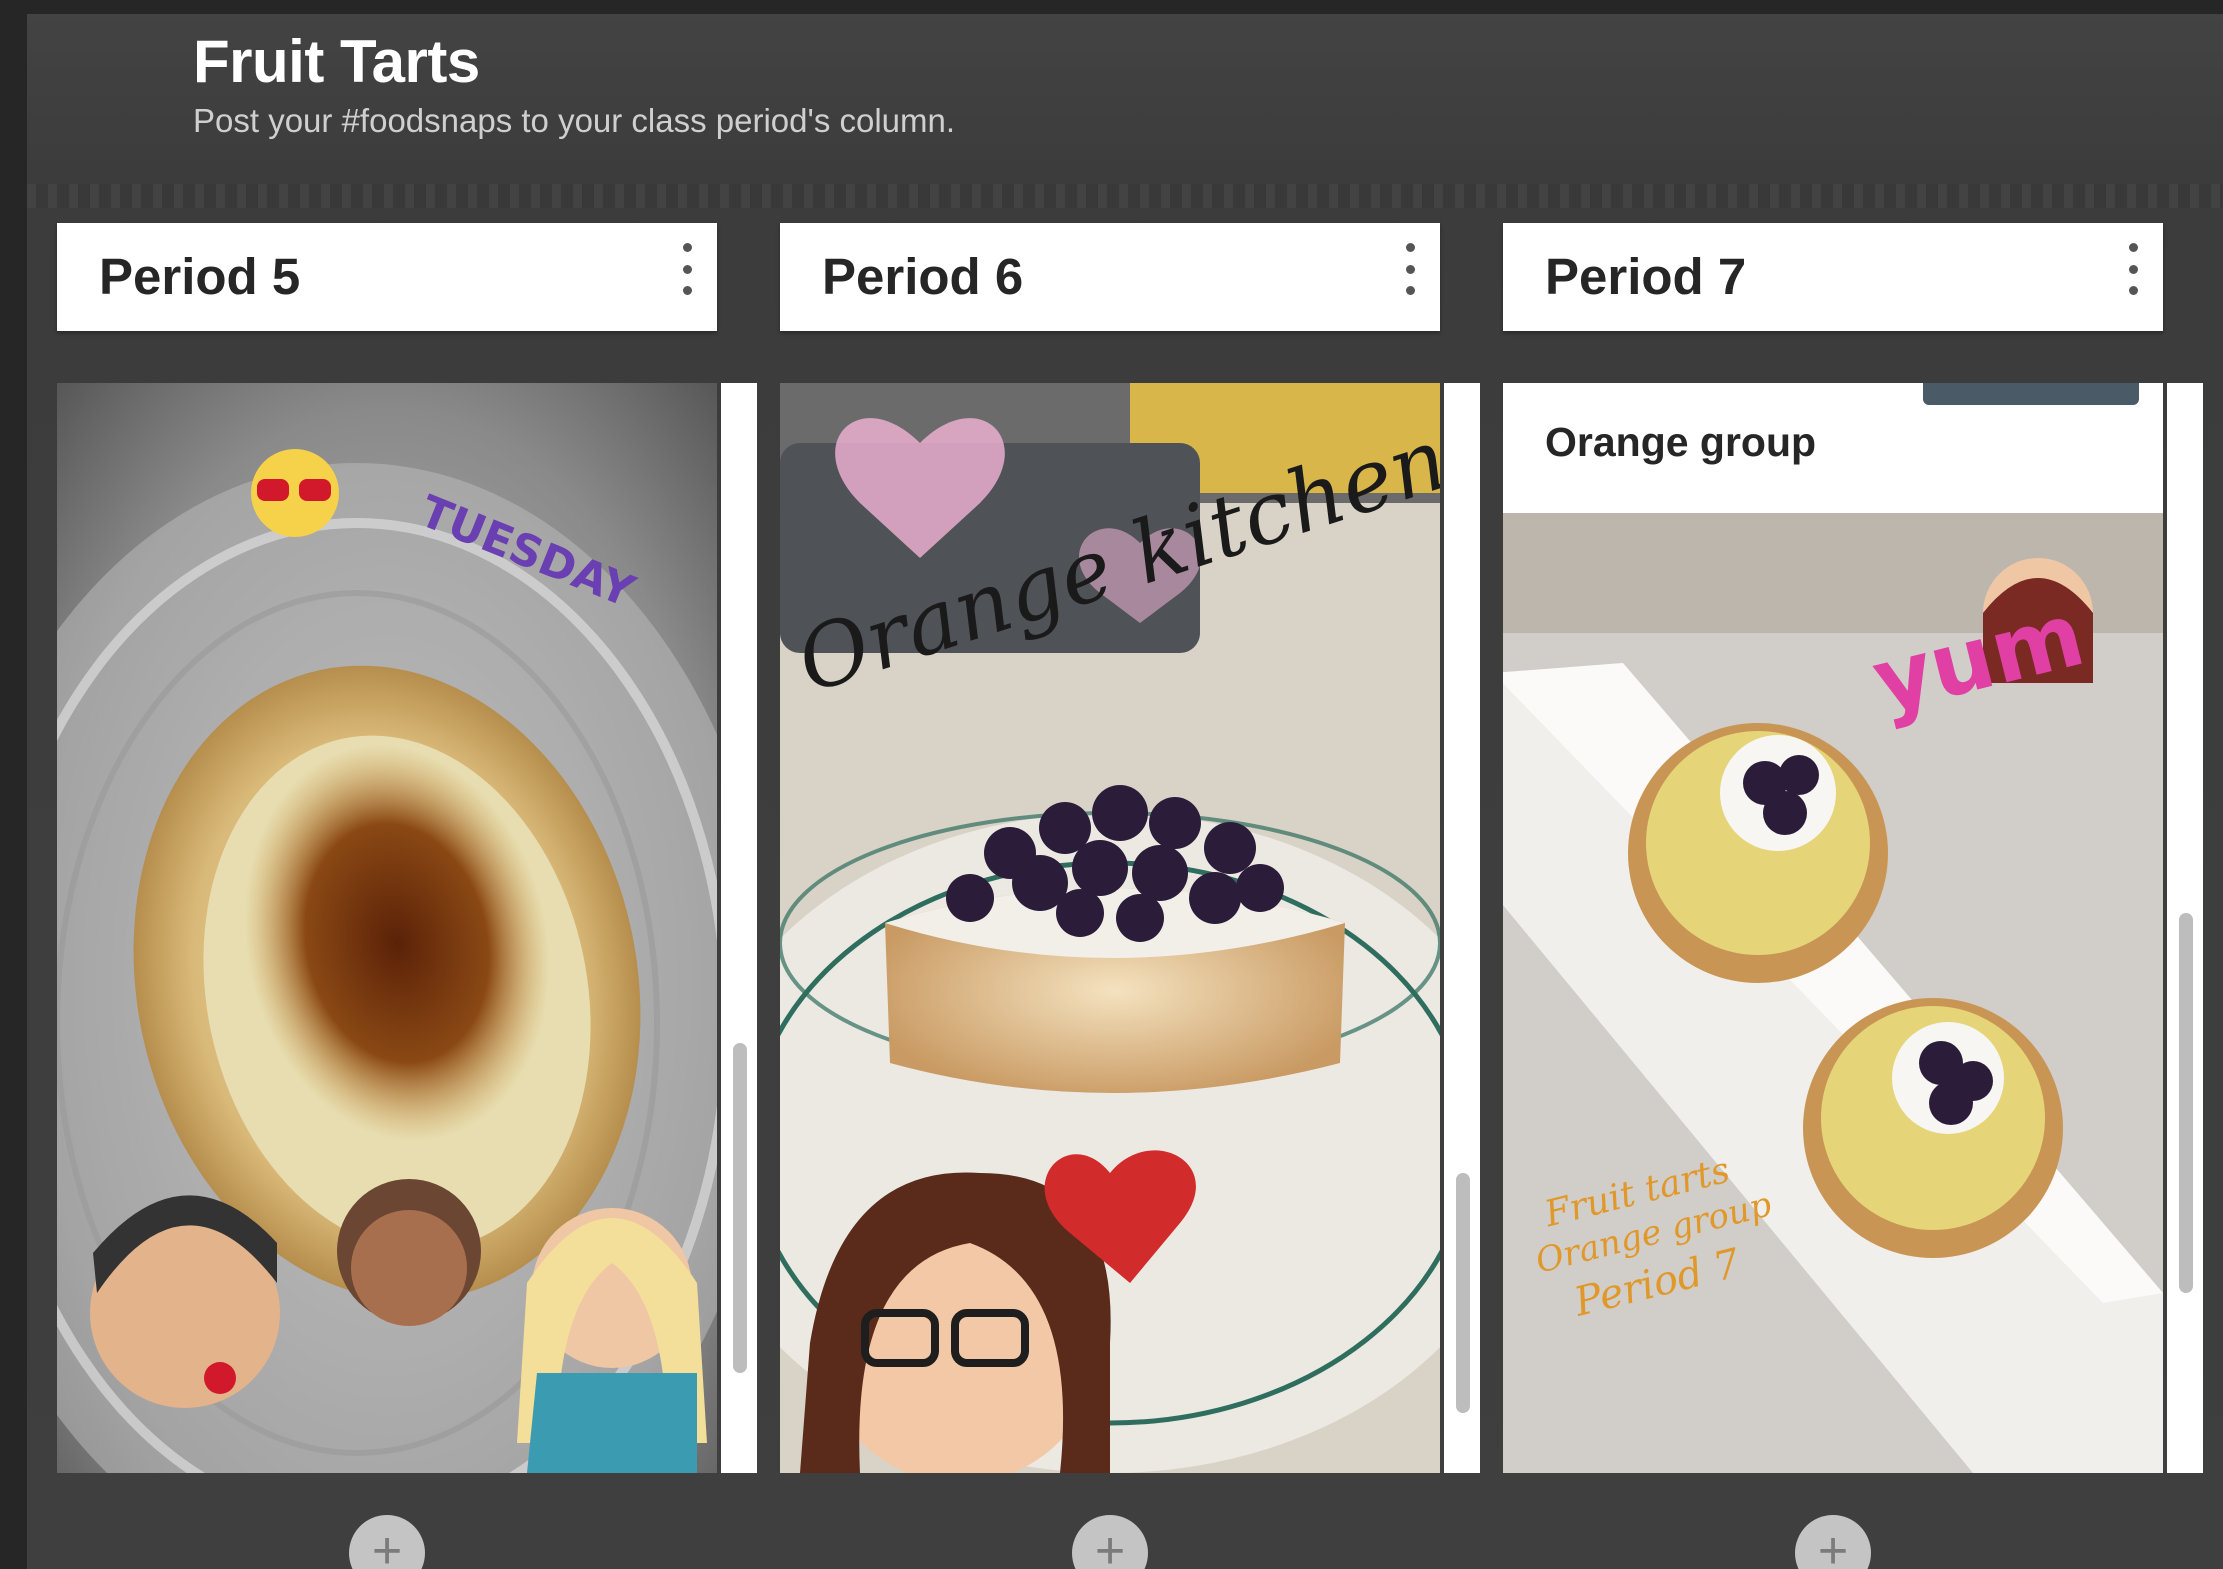  Describe the element at coordinates (1110, 277) in the screenshot. I see `column-header: Period 6` at that location.